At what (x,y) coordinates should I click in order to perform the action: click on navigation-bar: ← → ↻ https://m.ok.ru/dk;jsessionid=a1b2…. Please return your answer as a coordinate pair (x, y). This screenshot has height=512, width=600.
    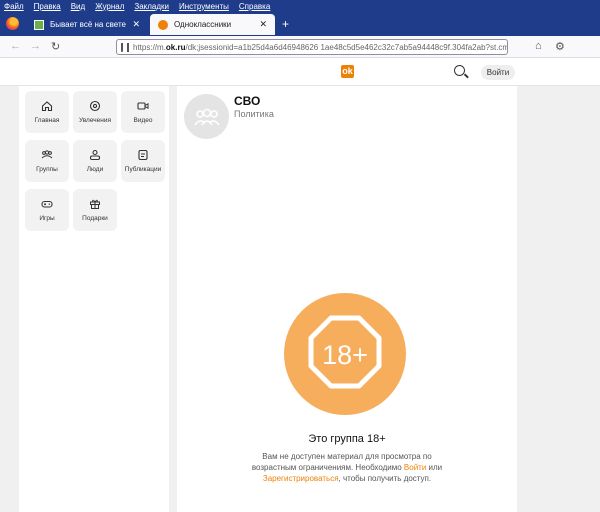
    Looking at the image, I should click on (300, 47).